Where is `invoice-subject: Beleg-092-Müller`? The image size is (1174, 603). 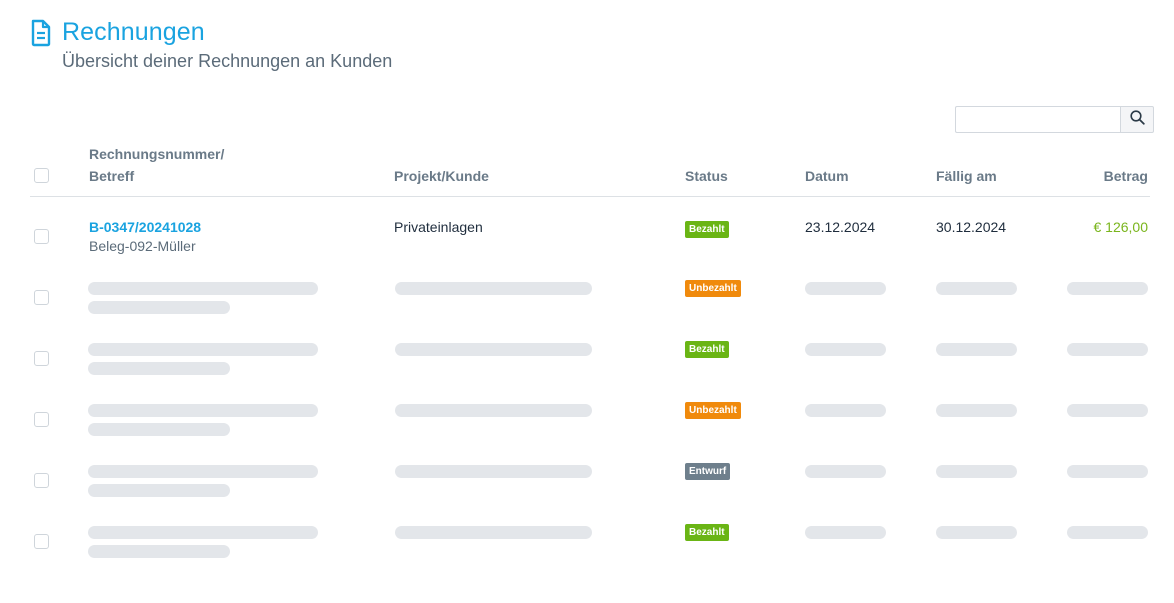 invoice-subject: Beleg-092-Müller is located at coordinates (142, 246).